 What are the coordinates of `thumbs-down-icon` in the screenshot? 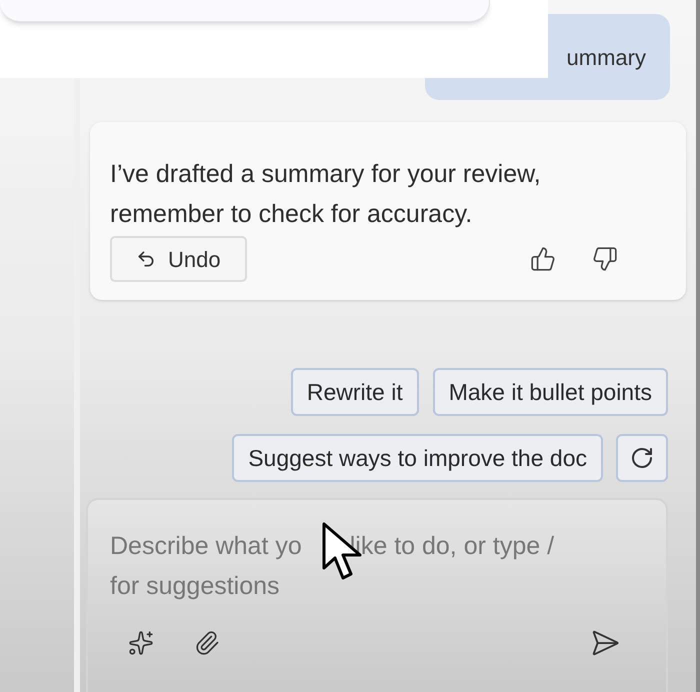 It's located at (605, 259).